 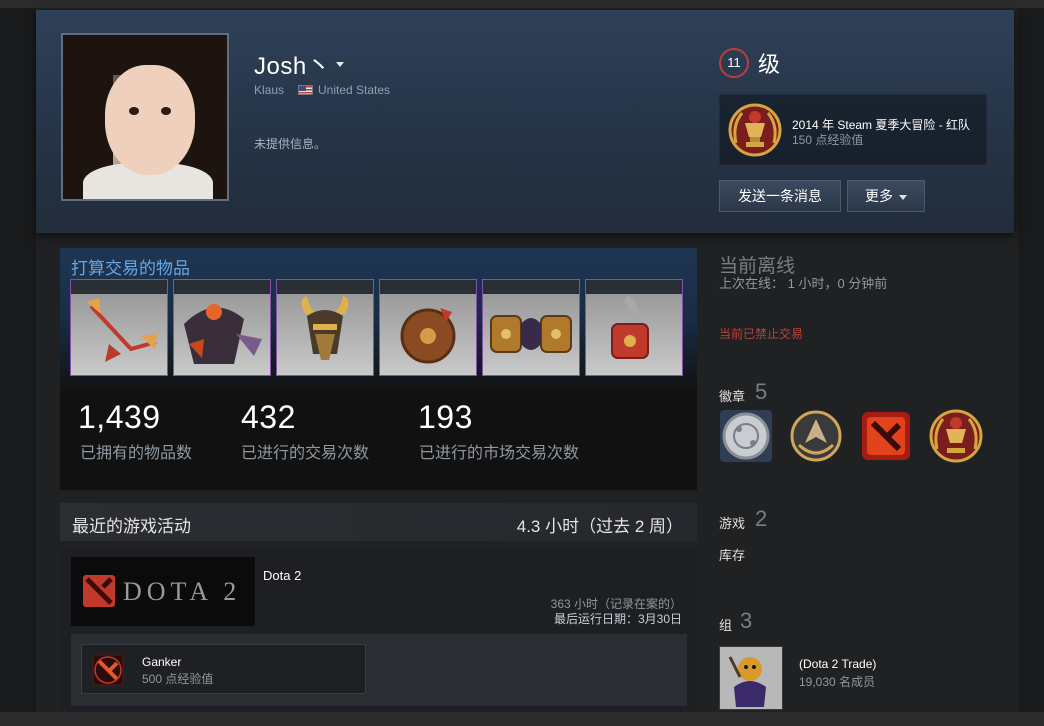 I want to click on profile-summary: 未提供信息。, so click(x=290, y=144).